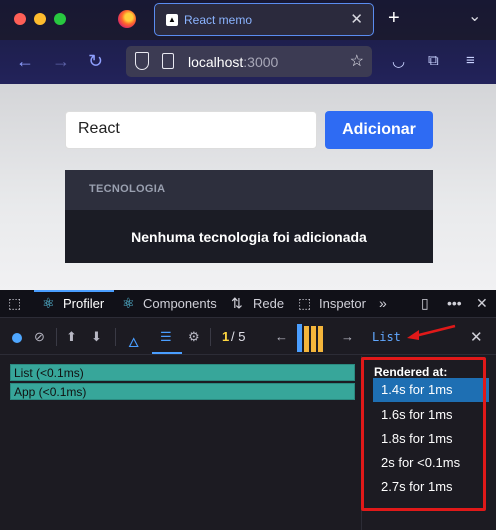 This screenshot has height=530, width=496. Describe the element at coordinates (127, 19) in the screenshot. I see `firefox-icon` at that location.